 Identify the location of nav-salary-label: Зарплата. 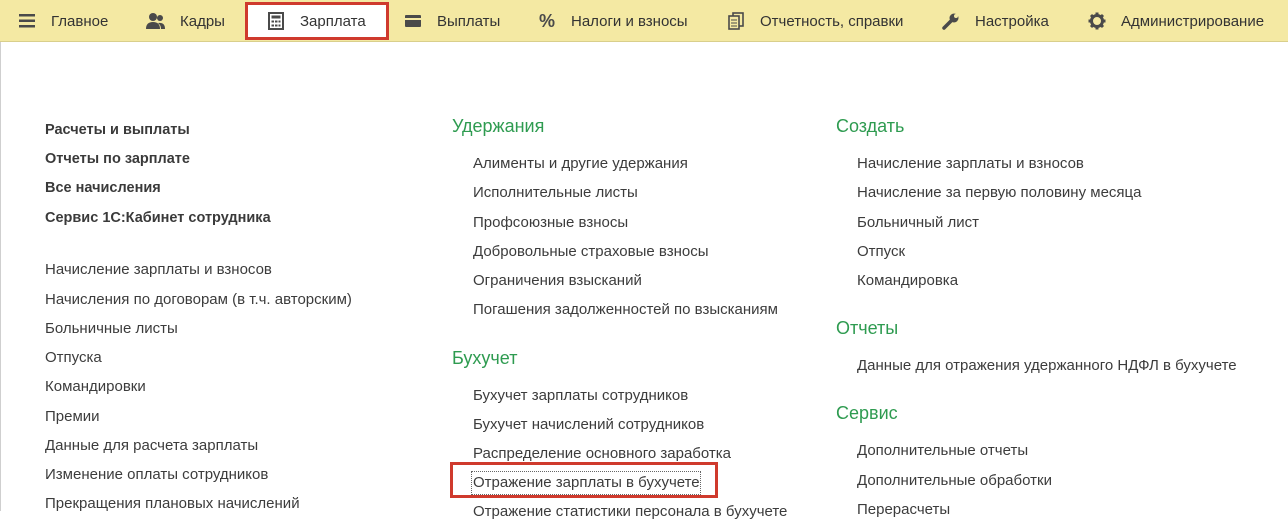
(333, 21).